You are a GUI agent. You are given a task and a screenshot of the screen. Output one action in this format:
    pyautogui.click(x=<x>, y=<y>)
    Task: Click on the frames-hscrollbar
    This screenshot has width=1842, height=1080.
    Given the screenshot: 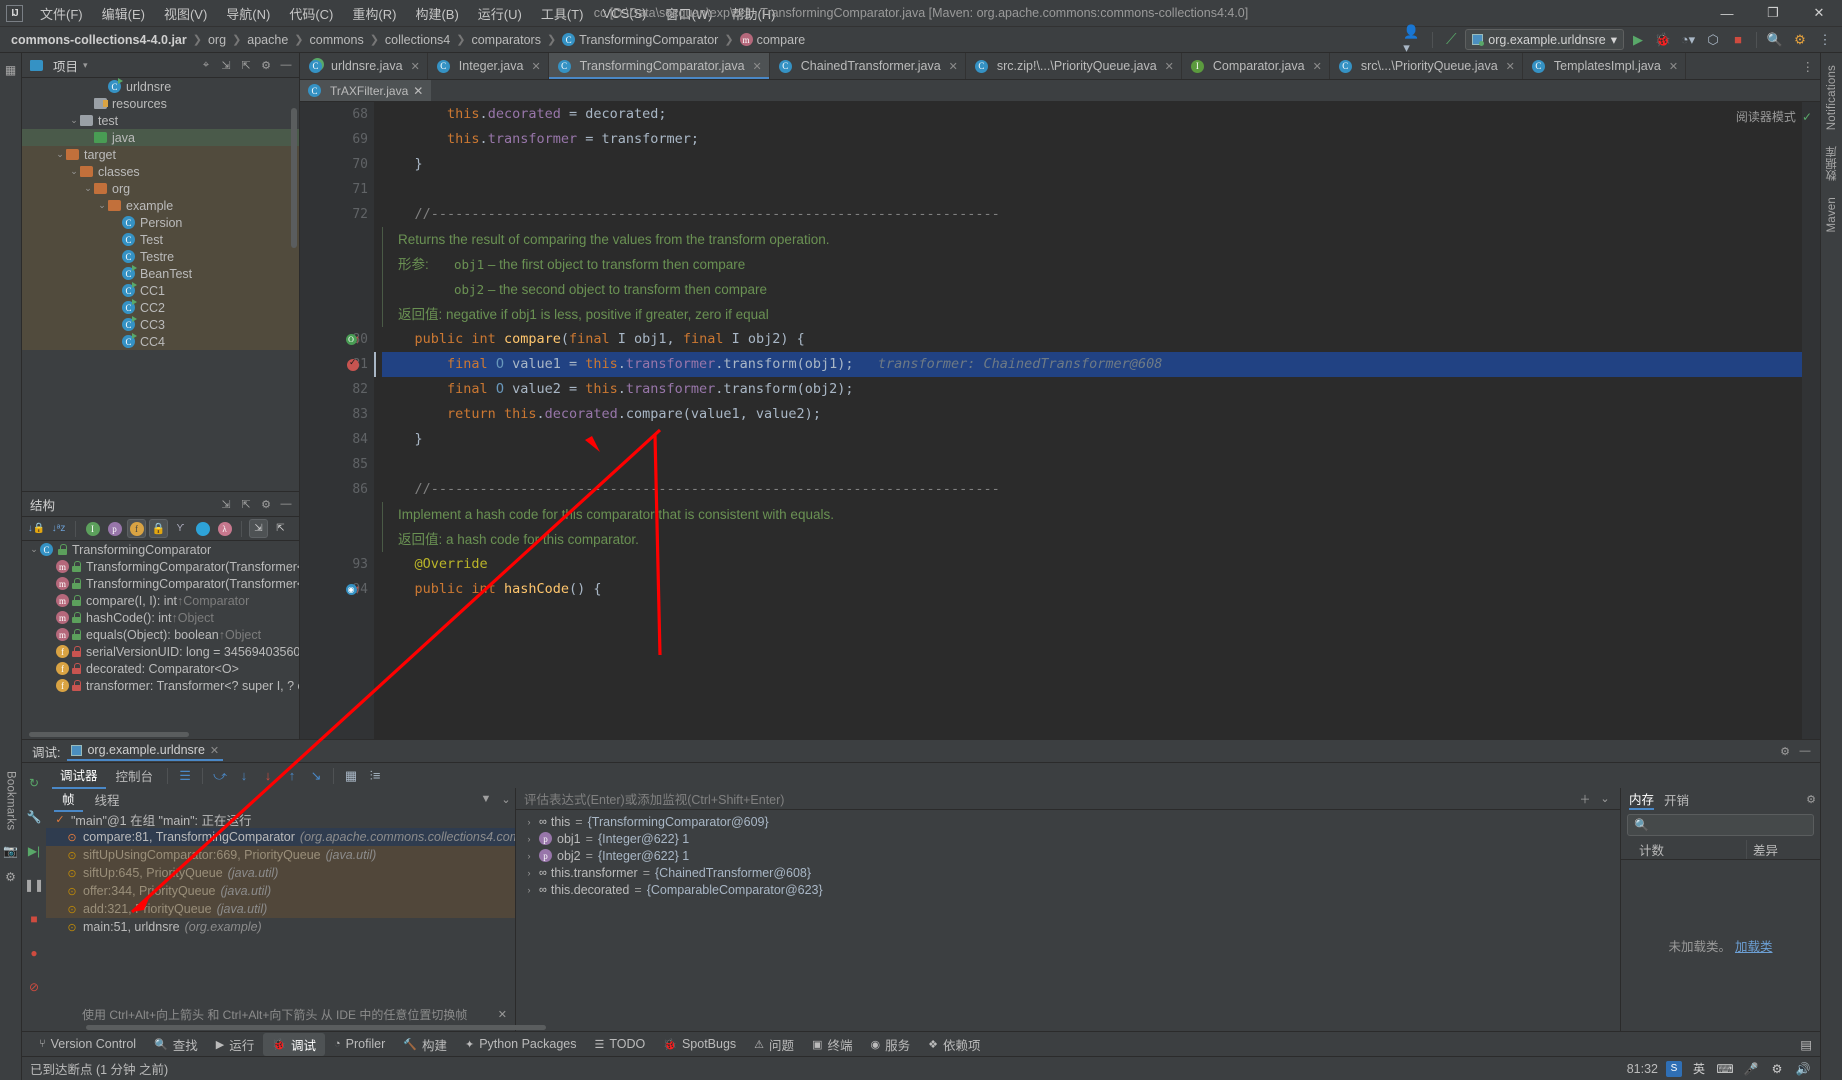 What is the action you would take?
    pyautogui.click(x=296, y=1027)
    